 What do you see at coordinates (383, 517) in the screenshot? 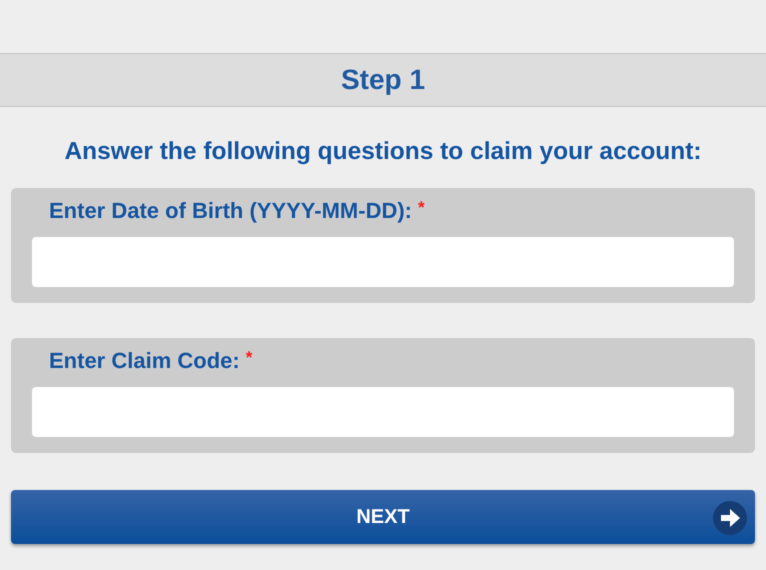
I see `next-button: NEXT` at bounding box center [383, 517].